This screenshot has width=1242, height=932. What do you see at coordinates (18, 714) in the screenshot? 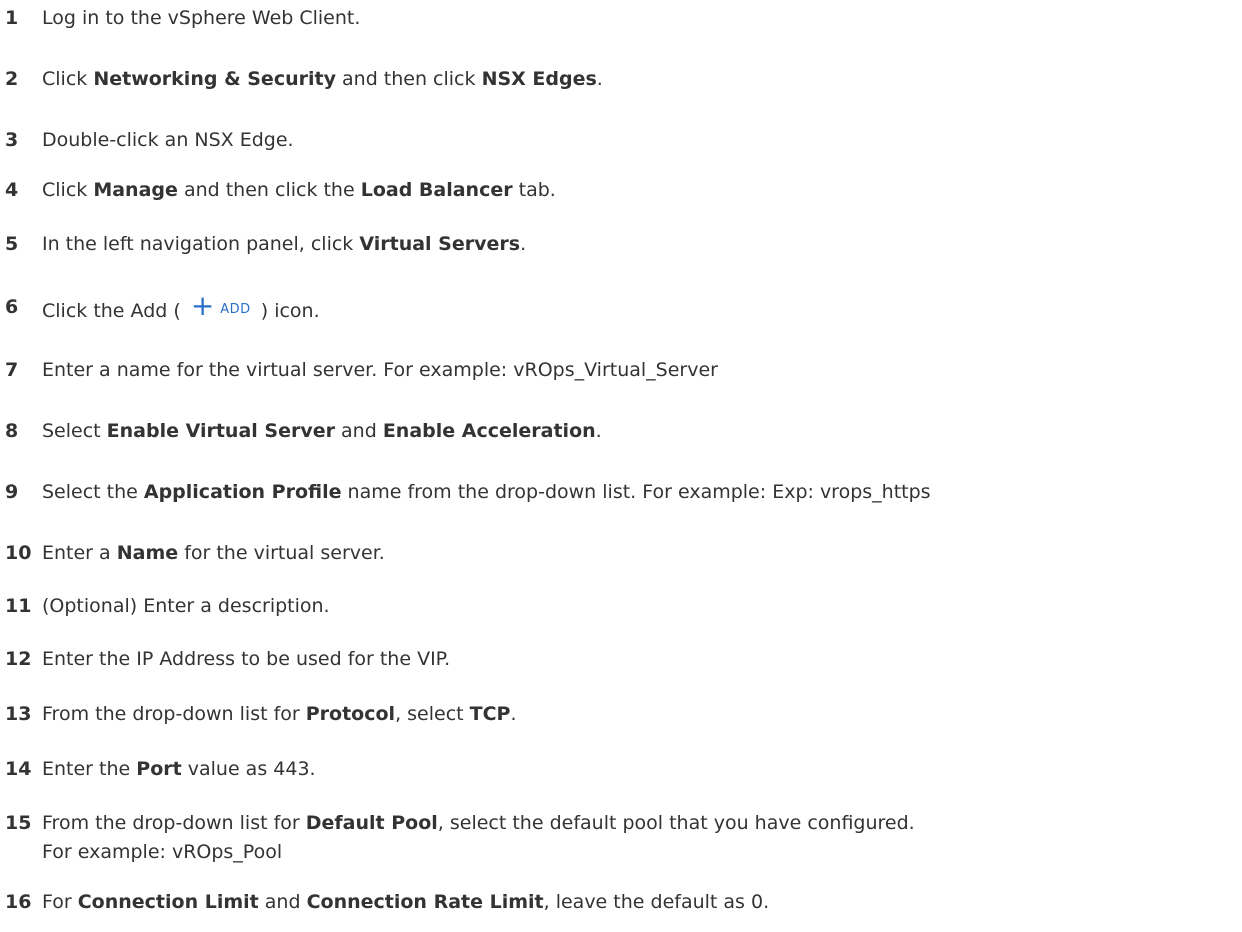
I see `step-number: 13` at bounding box center [18, 714].